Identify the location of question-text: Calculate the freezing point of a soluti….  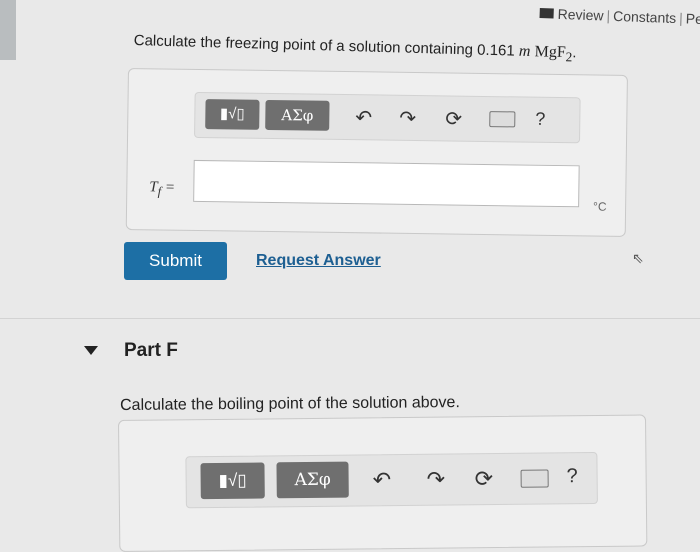
(326, 46).